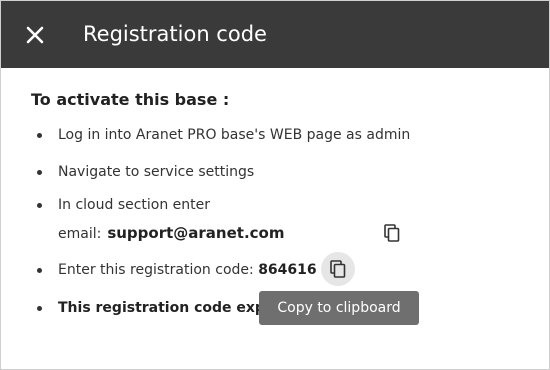 Image resolution: width=550 pixels, height=370 pixels. What do you see at coordinates (156, 270) in the screenshot?
I see `step-code-label: Enter this registration code:` at bounding box center [156, 270].